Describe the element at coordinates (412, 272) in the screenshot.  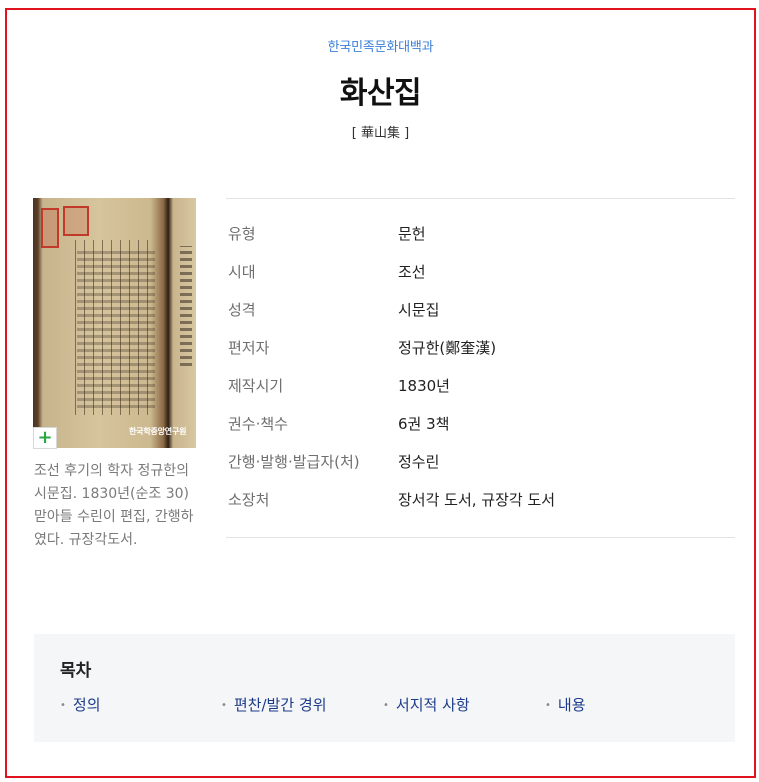
I see `info-value: 조선` at that location.